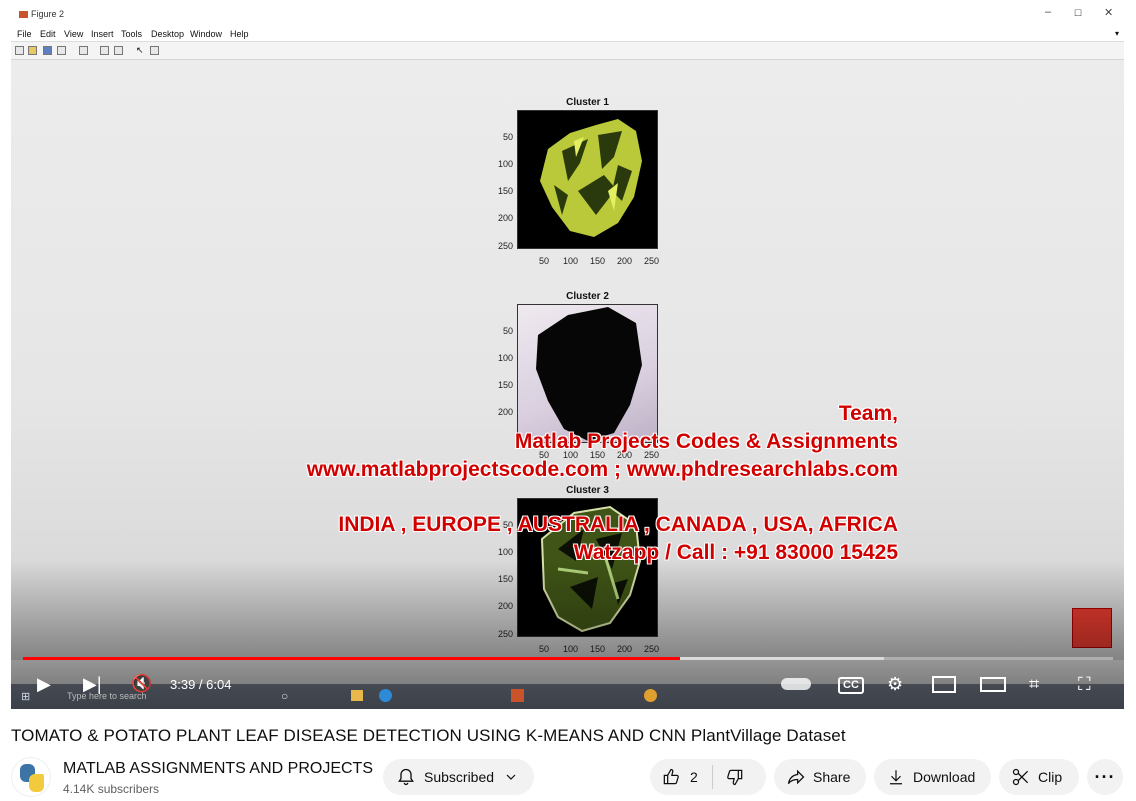 This screenshot has height=801, width=1136. What do you see at coordinates (505, 218) in the screenshot?
I see `y-tick: 200` at bounding box center [505, 218].